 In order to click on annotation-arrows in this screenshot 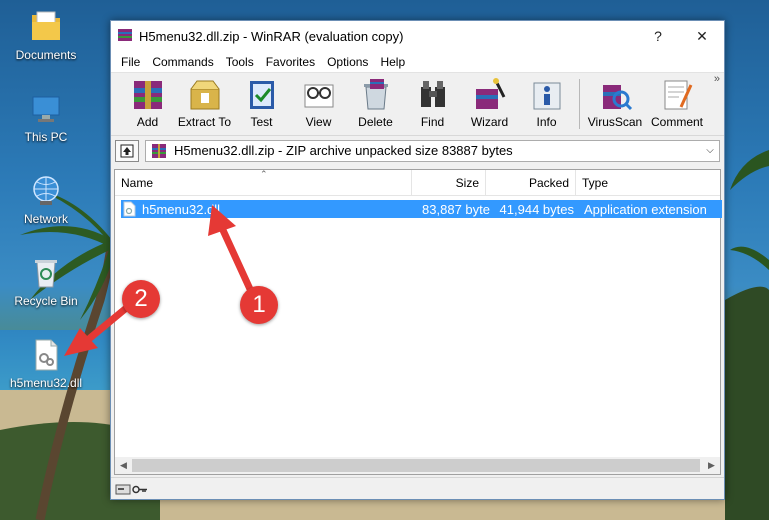, I will do `click(161, 280)`.